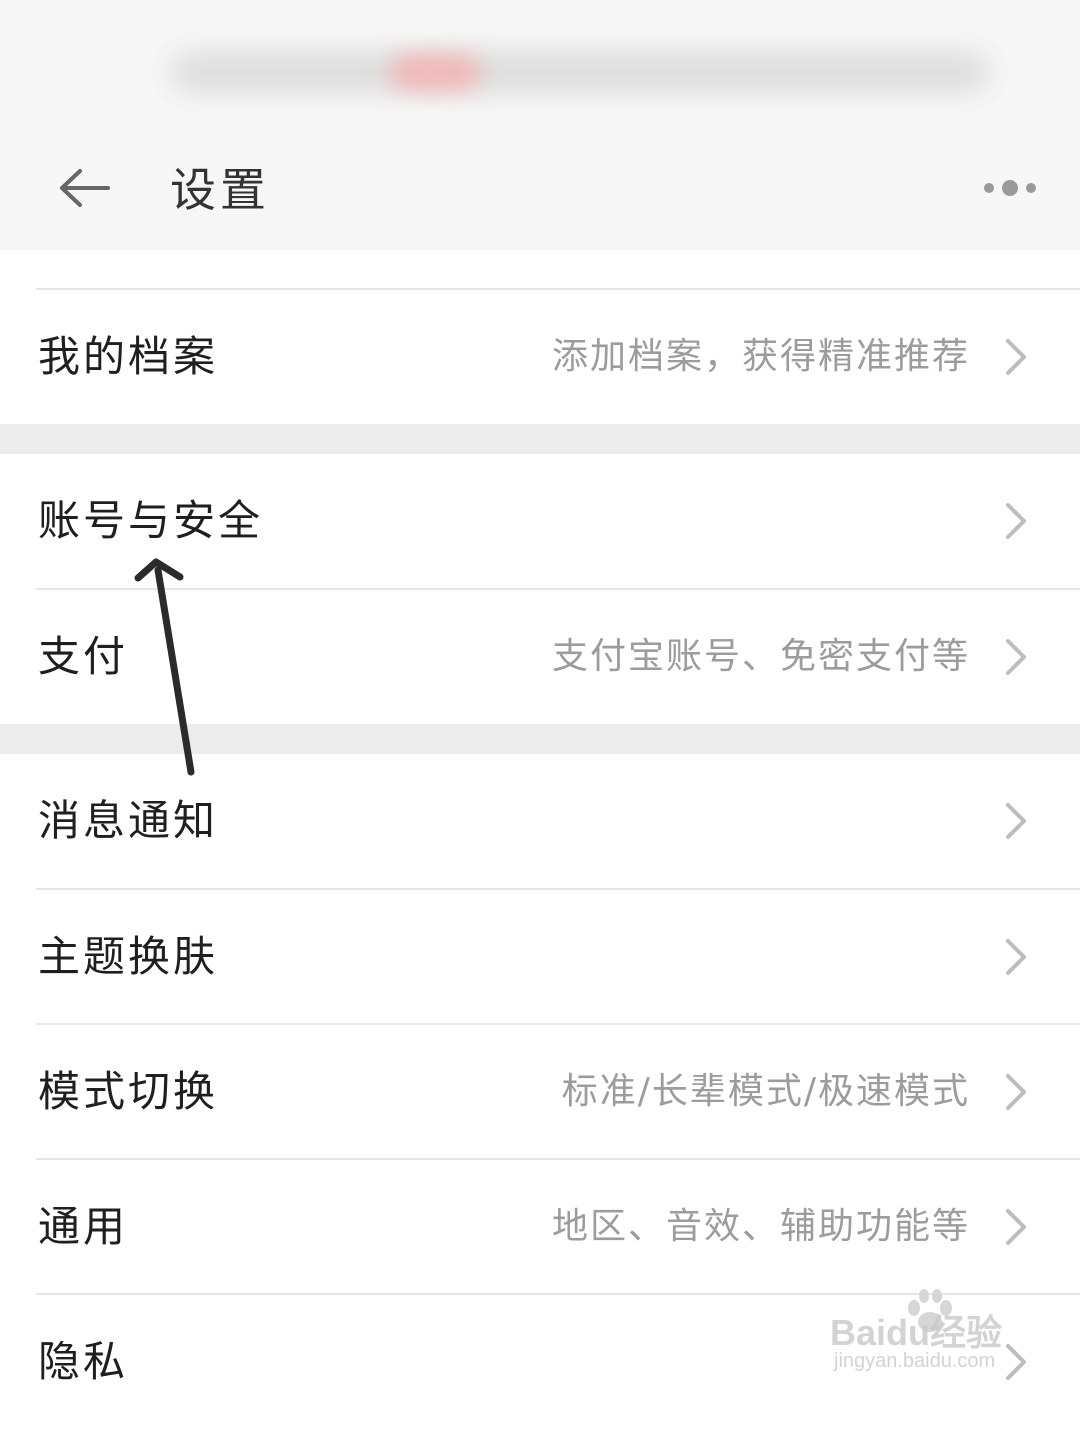  I want to click on back-arrow-icon, so click(85, 188).